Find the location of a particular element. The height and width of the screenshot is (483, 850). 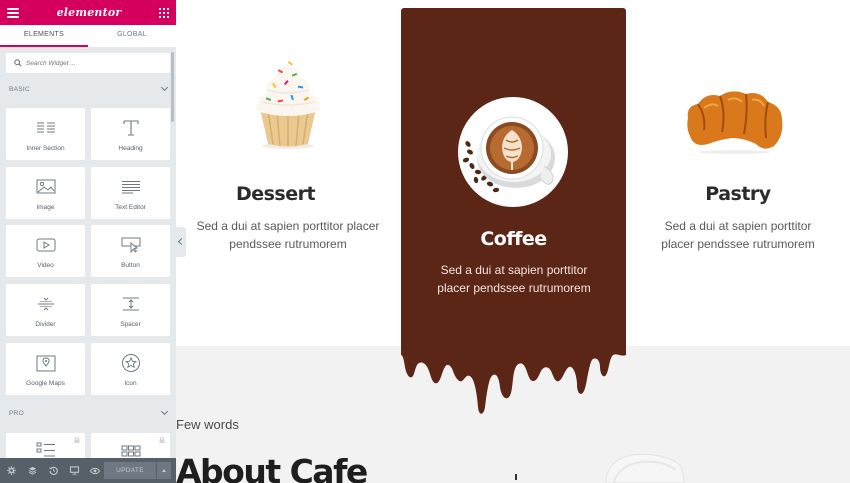

layers-icon is located at coordinates (32, 471).